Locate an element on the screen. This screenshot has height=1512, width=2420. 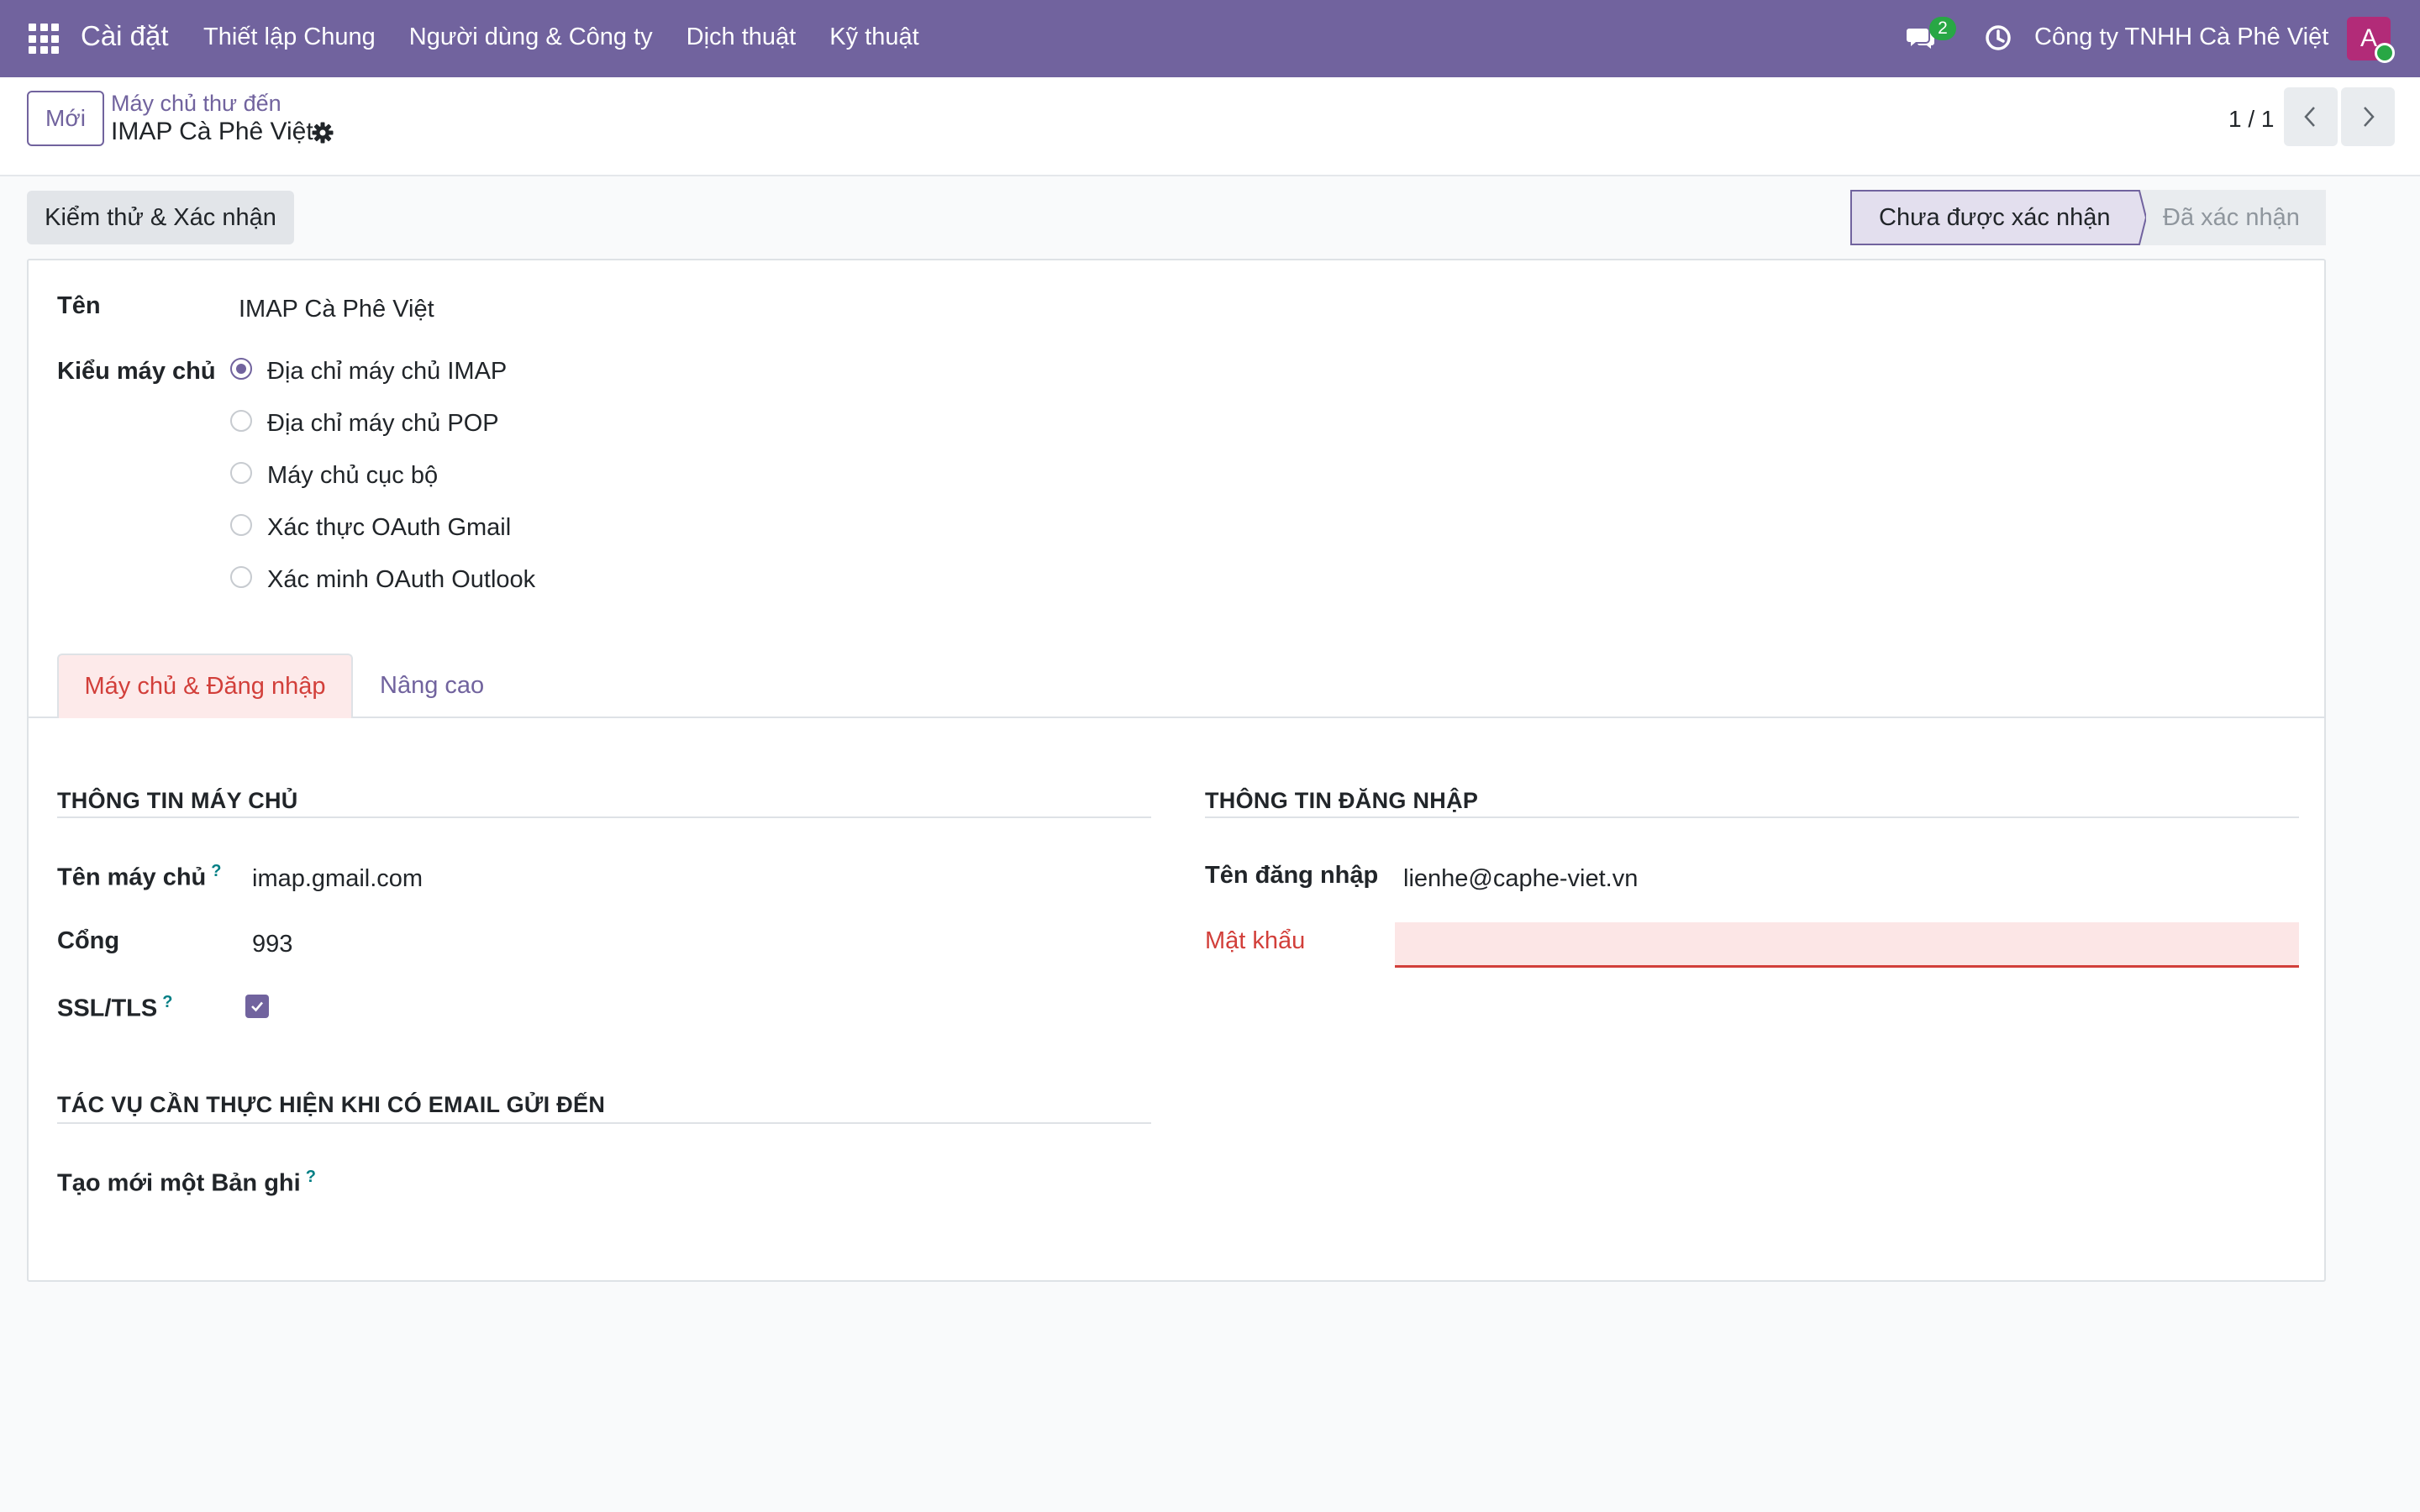
username-label: Tên đăng nhập is located at coordinates (1292, 875).